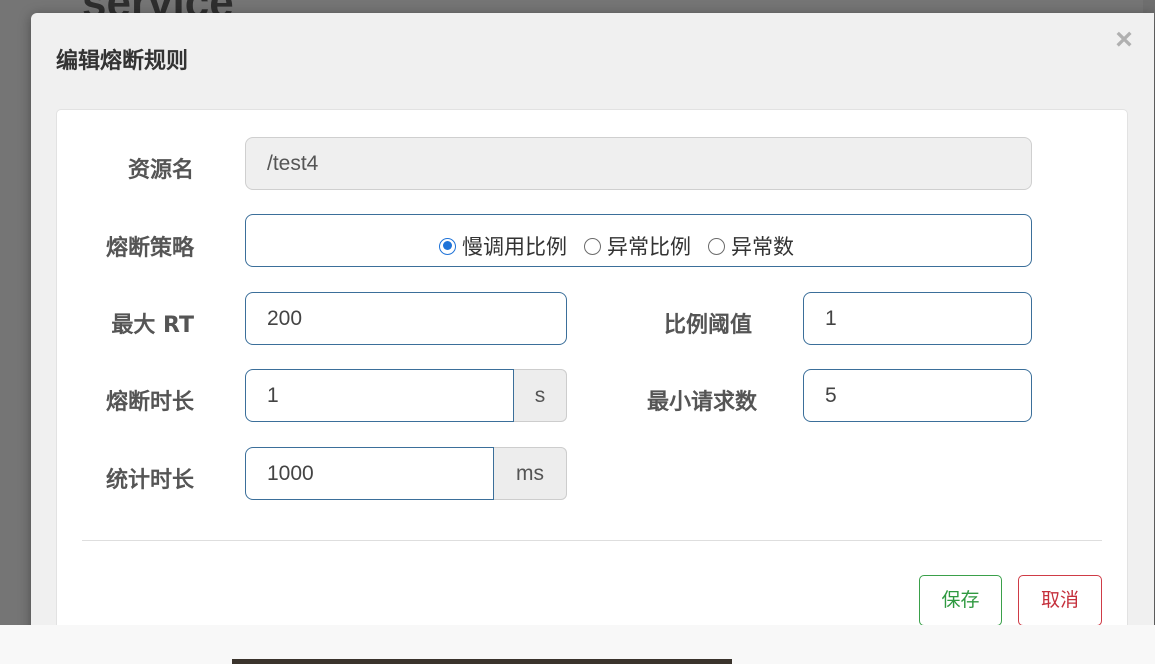 The width and height of the screenshot is (1155, 664). I want to click on ratio-threshold-input: 1, so click(917, 318).